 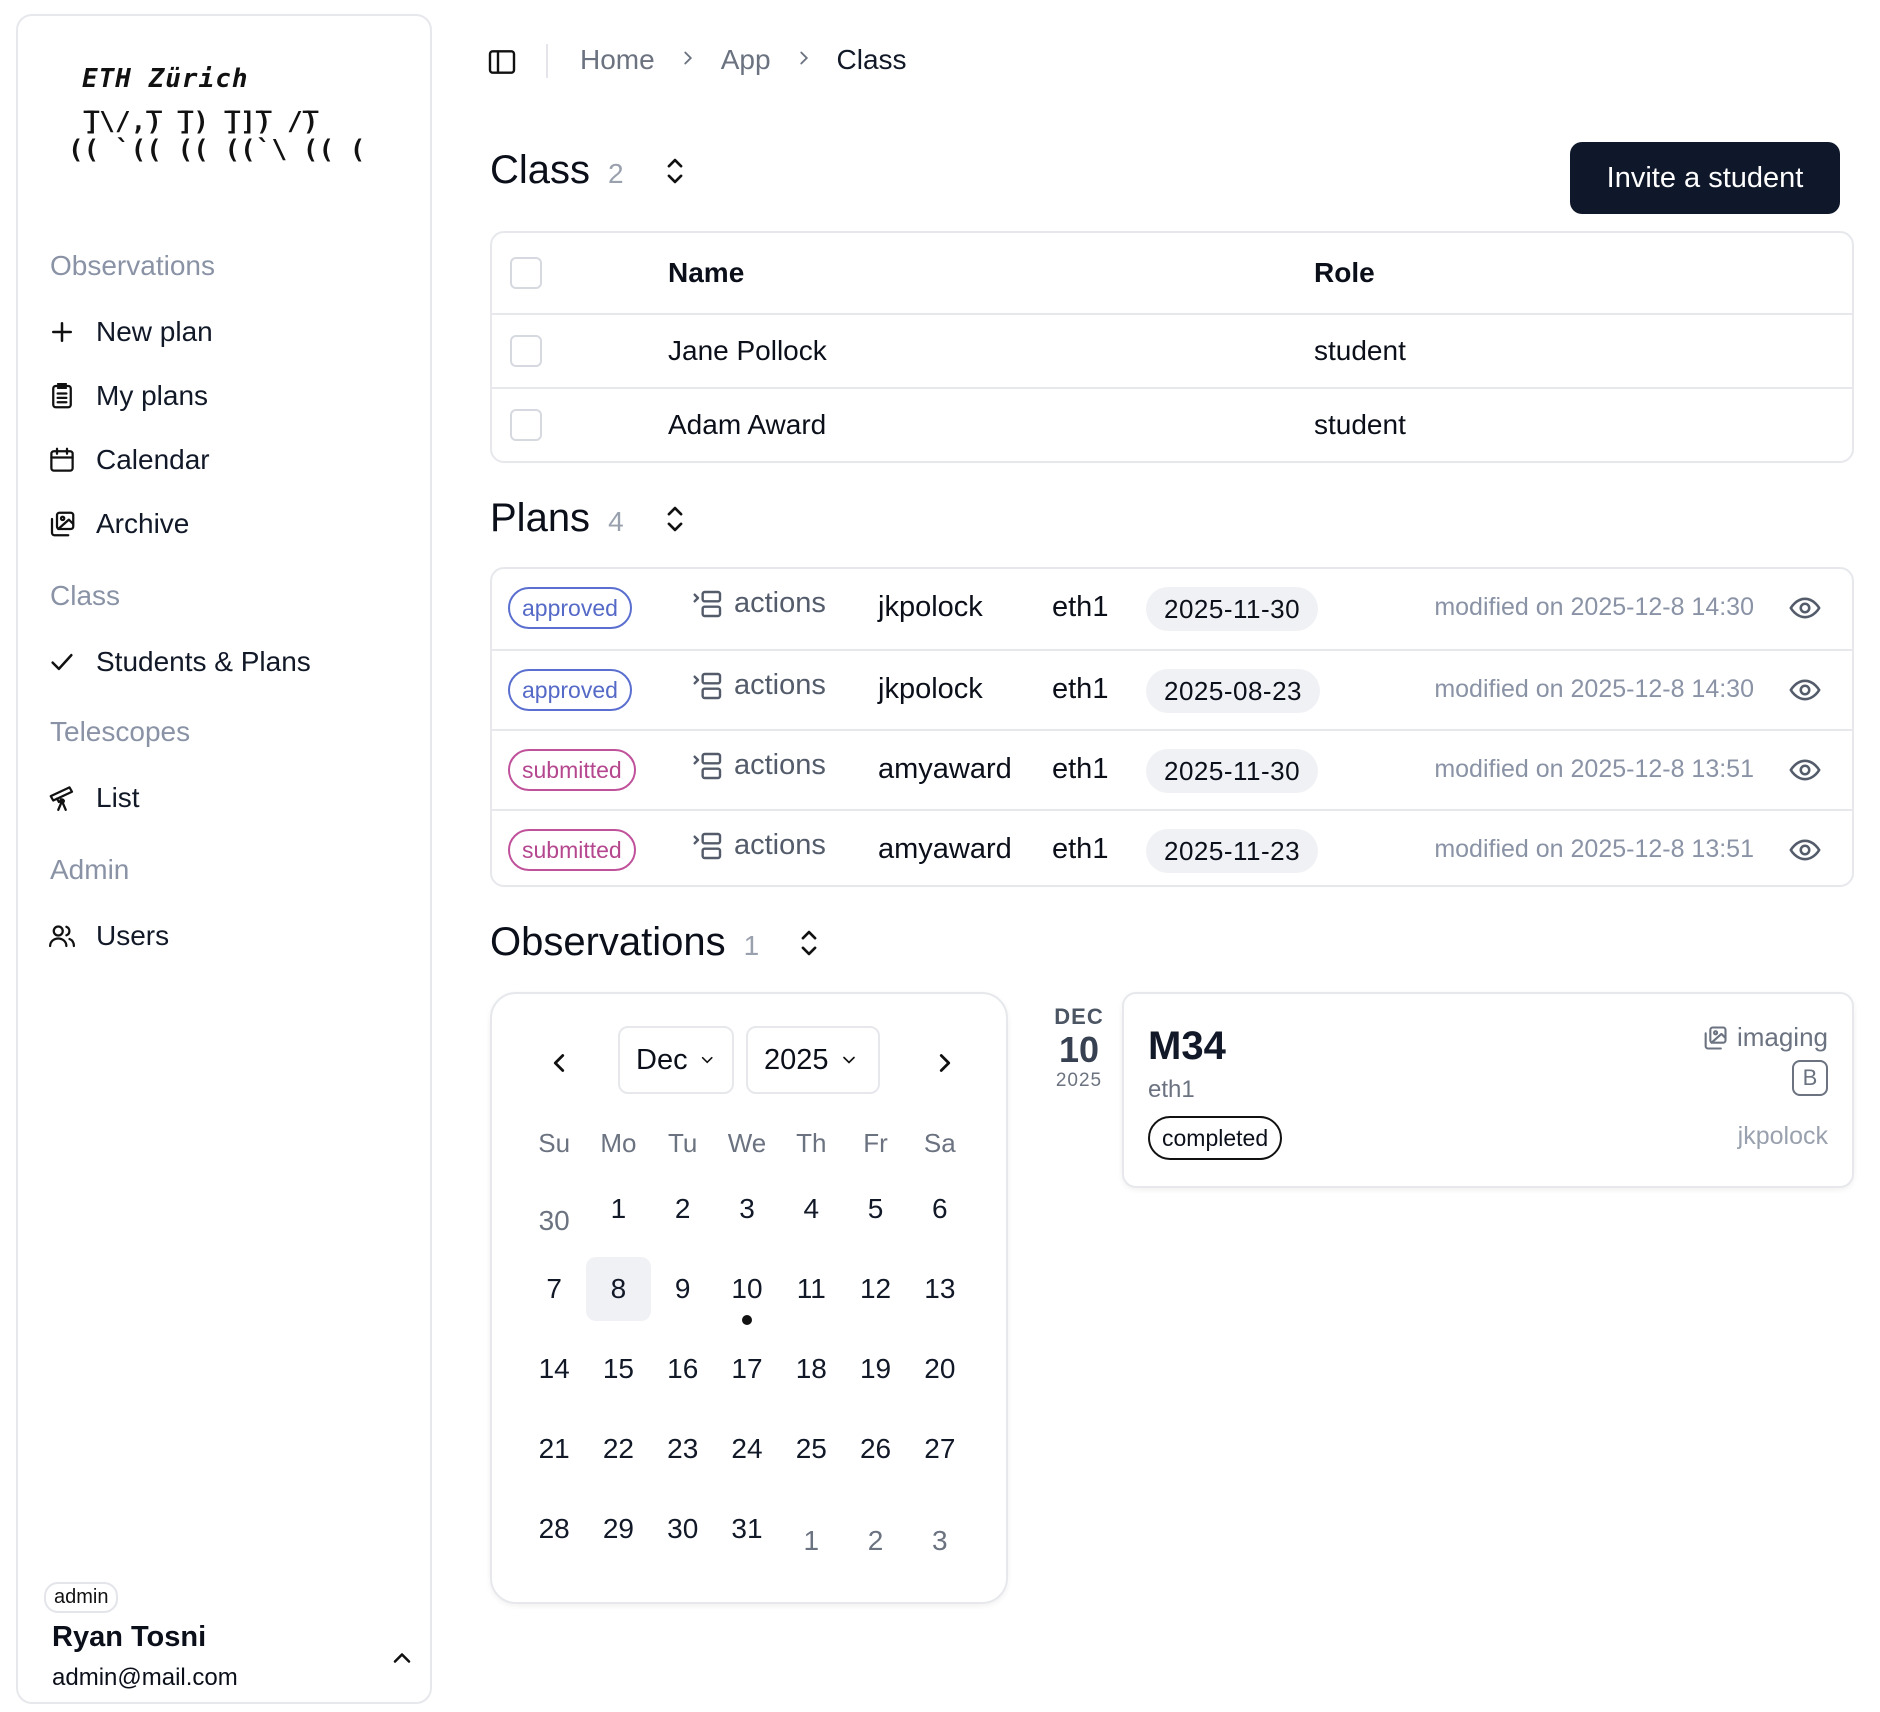 What do you see at coordinates (683, 1449) in the screenshot?
I see `calendar-day: 23` at bounding box center [683, 1449].